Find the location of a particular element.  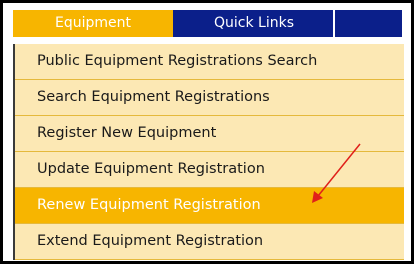

tab-equipment: Equipment is located at coordinates (93, 23).